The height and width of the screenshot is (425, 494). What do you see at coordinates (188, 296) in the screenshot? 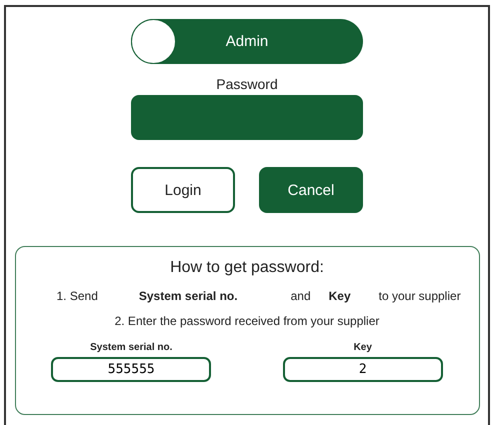
I see `step-text: System serial no.` at bounding box center [188, 296].